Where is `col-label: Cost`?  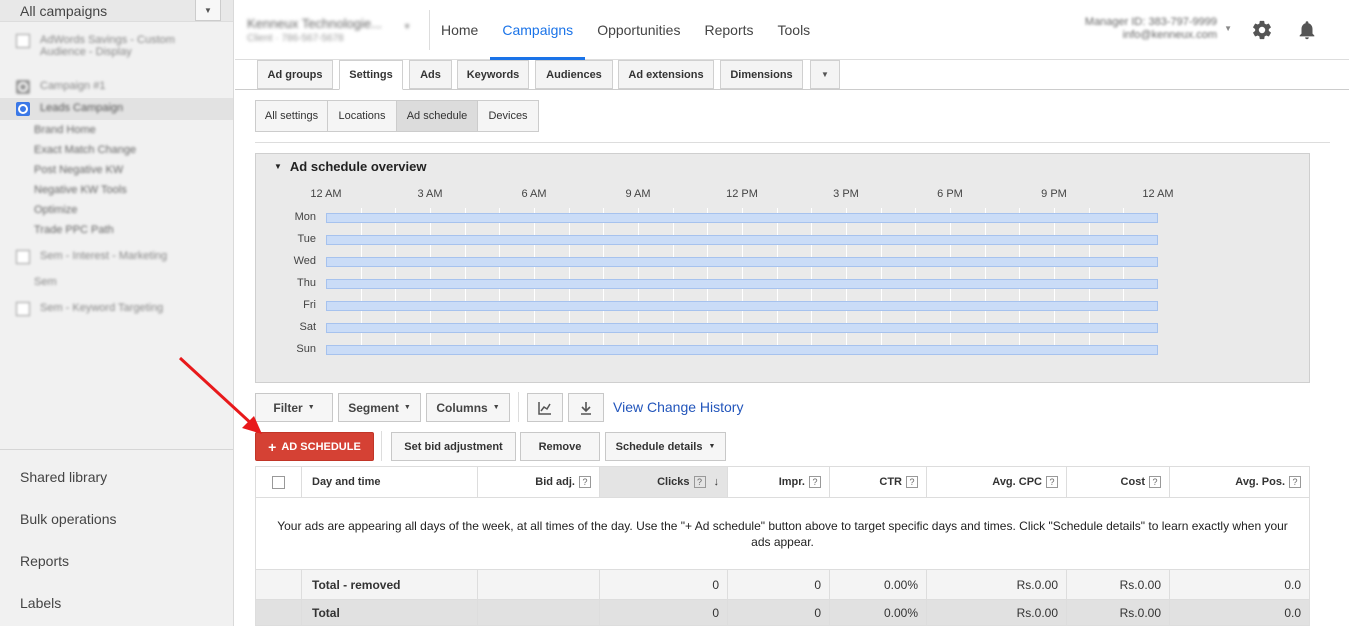
col-label: Cost is located at coordinates (1132, 482).